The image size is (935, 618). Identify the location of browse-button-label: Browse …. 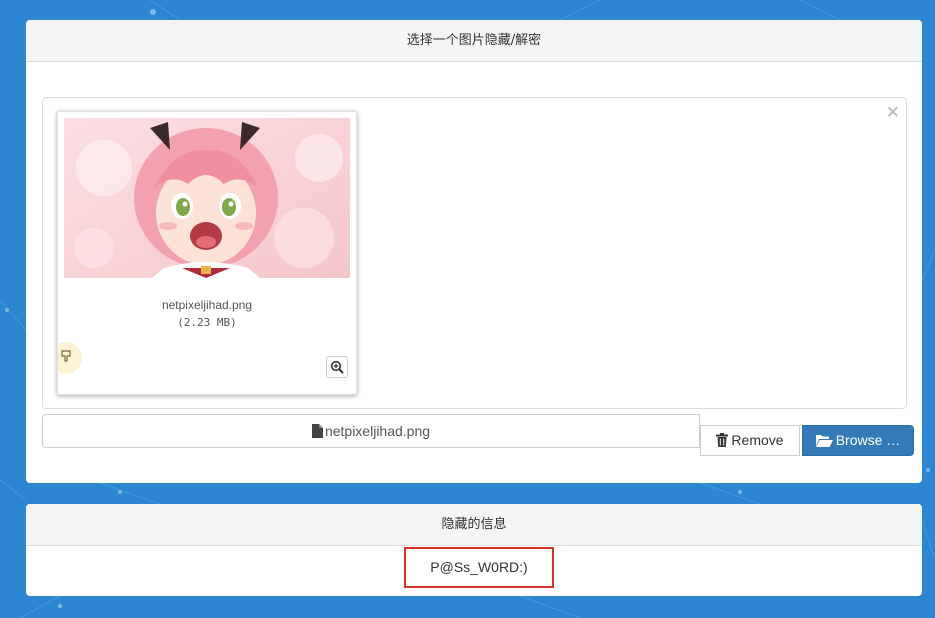
(868, 440).